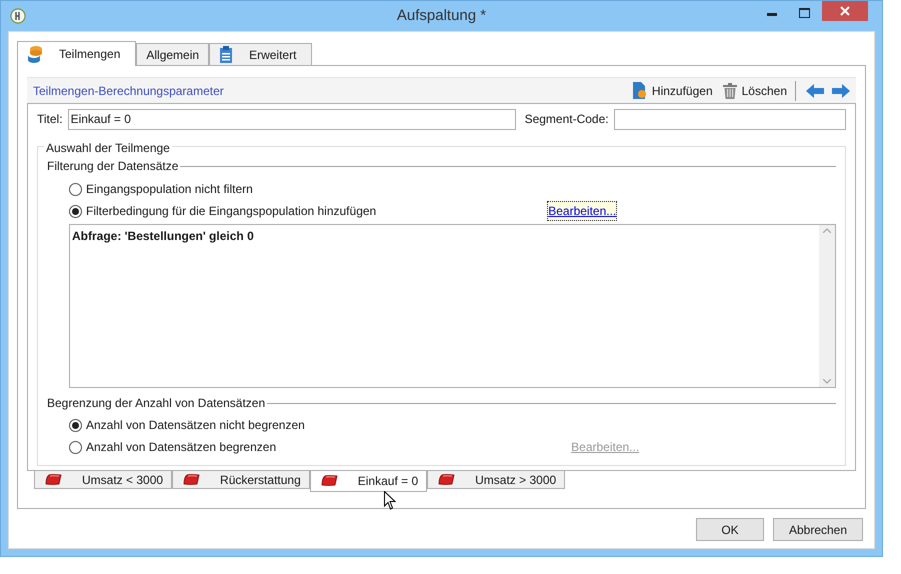 The width and height of the screenshot is (901, 574). I want to click on segment-code-field, so click(730, 119).